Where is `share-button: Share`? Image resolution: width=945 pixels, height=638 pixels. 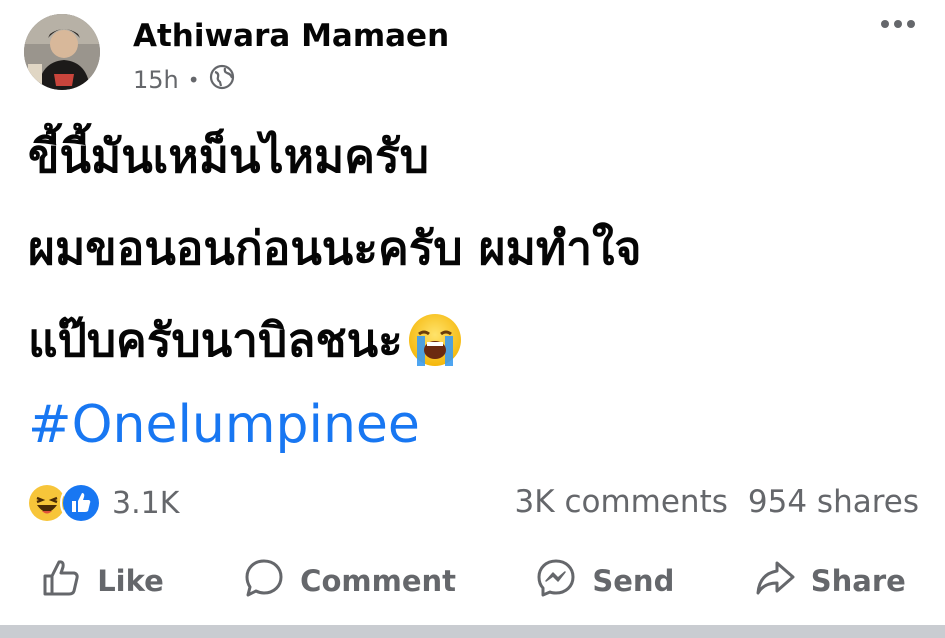 share-button: Share is located at coordinates (829, 581).